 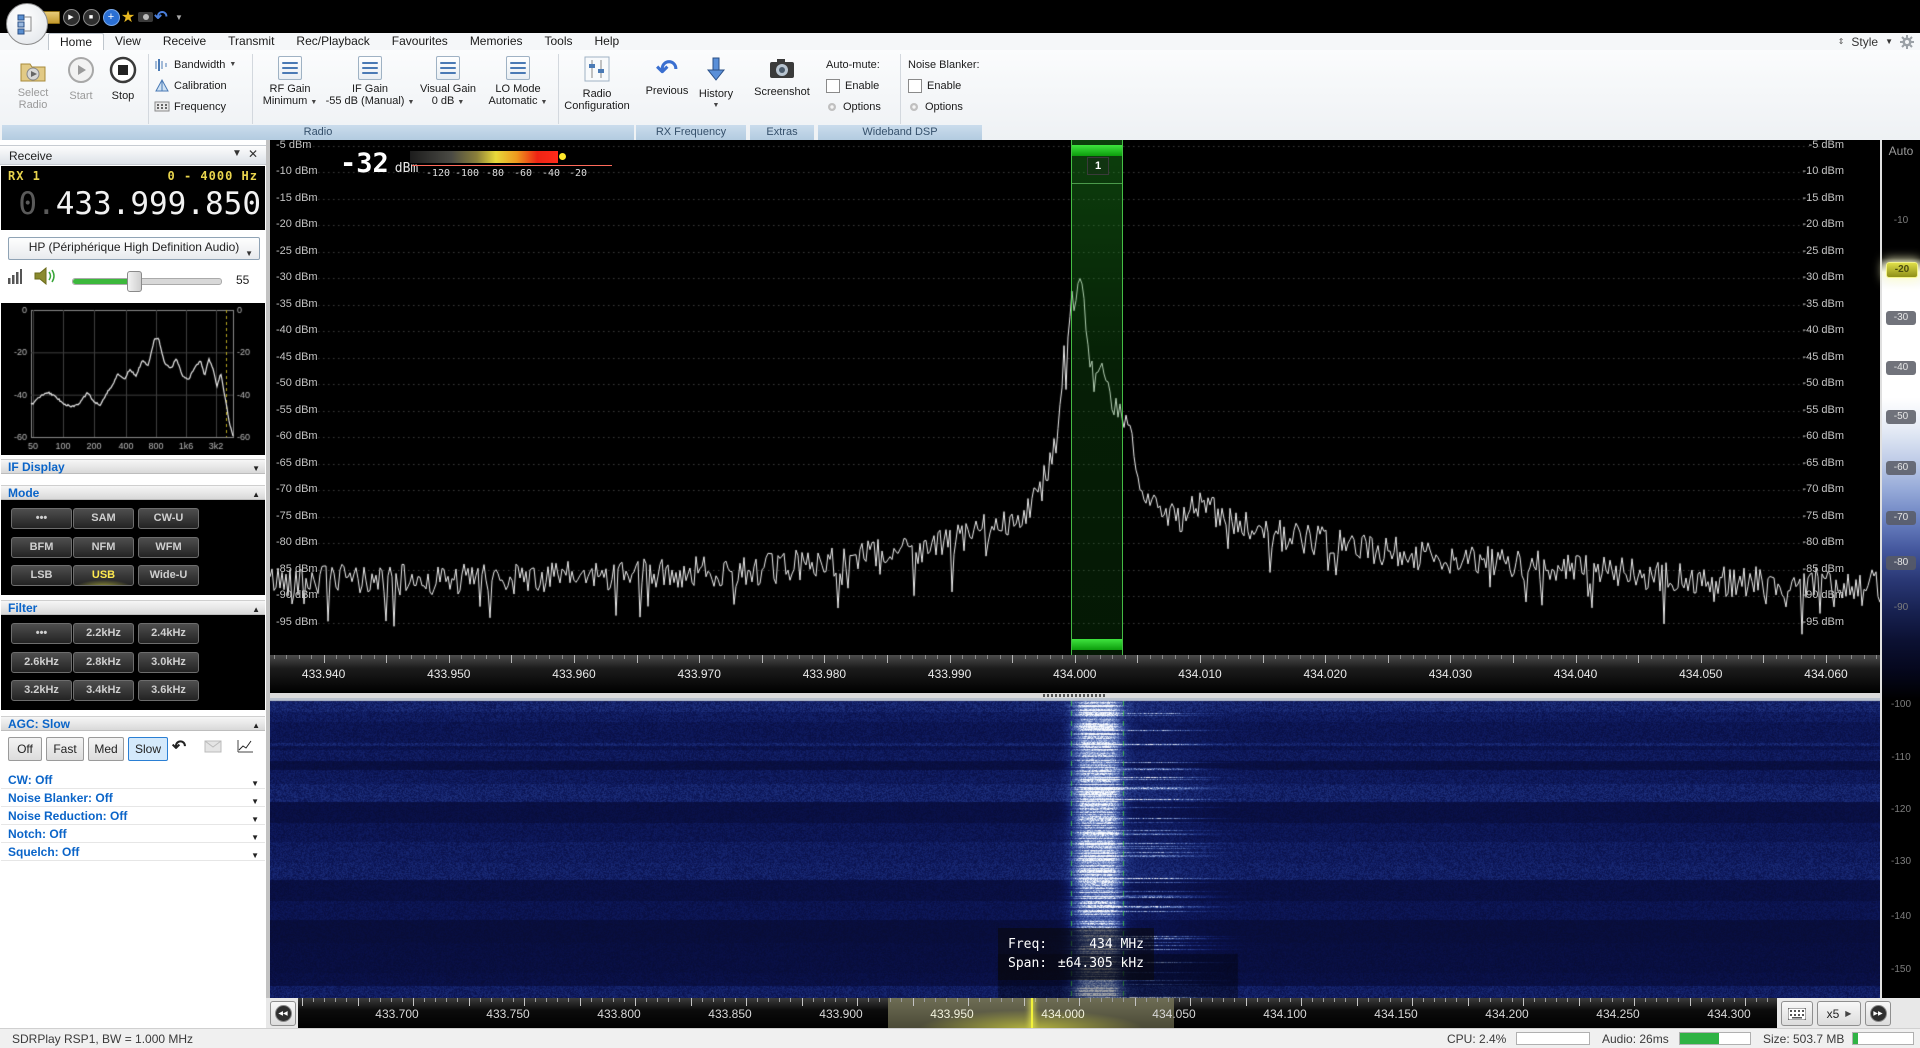 I want to click on mode-button-cw-u: CW-U, so click(x=168, y=518).